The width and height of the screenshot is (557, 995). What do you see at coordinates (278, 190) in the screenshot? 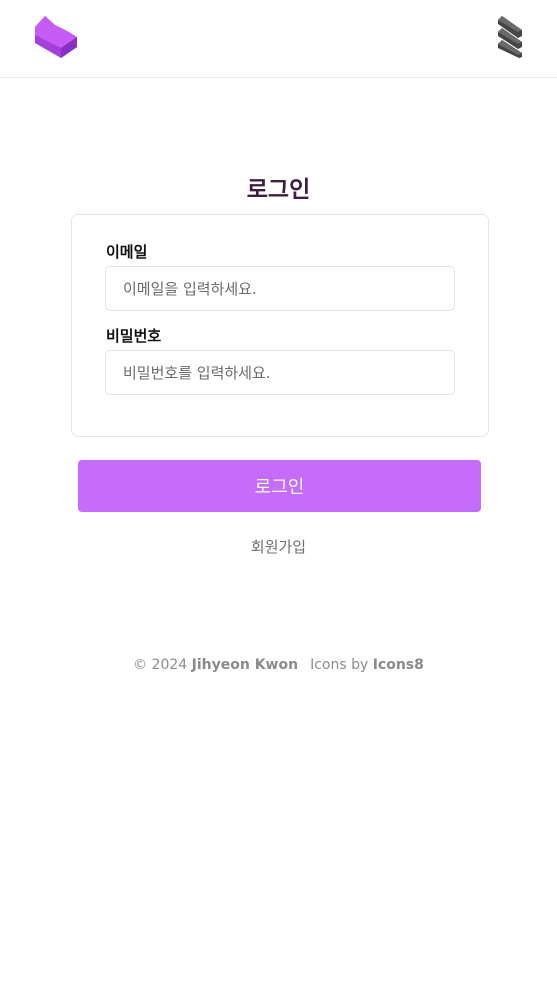
I see `page-title: 로그인` at bounding box center [278, 190].